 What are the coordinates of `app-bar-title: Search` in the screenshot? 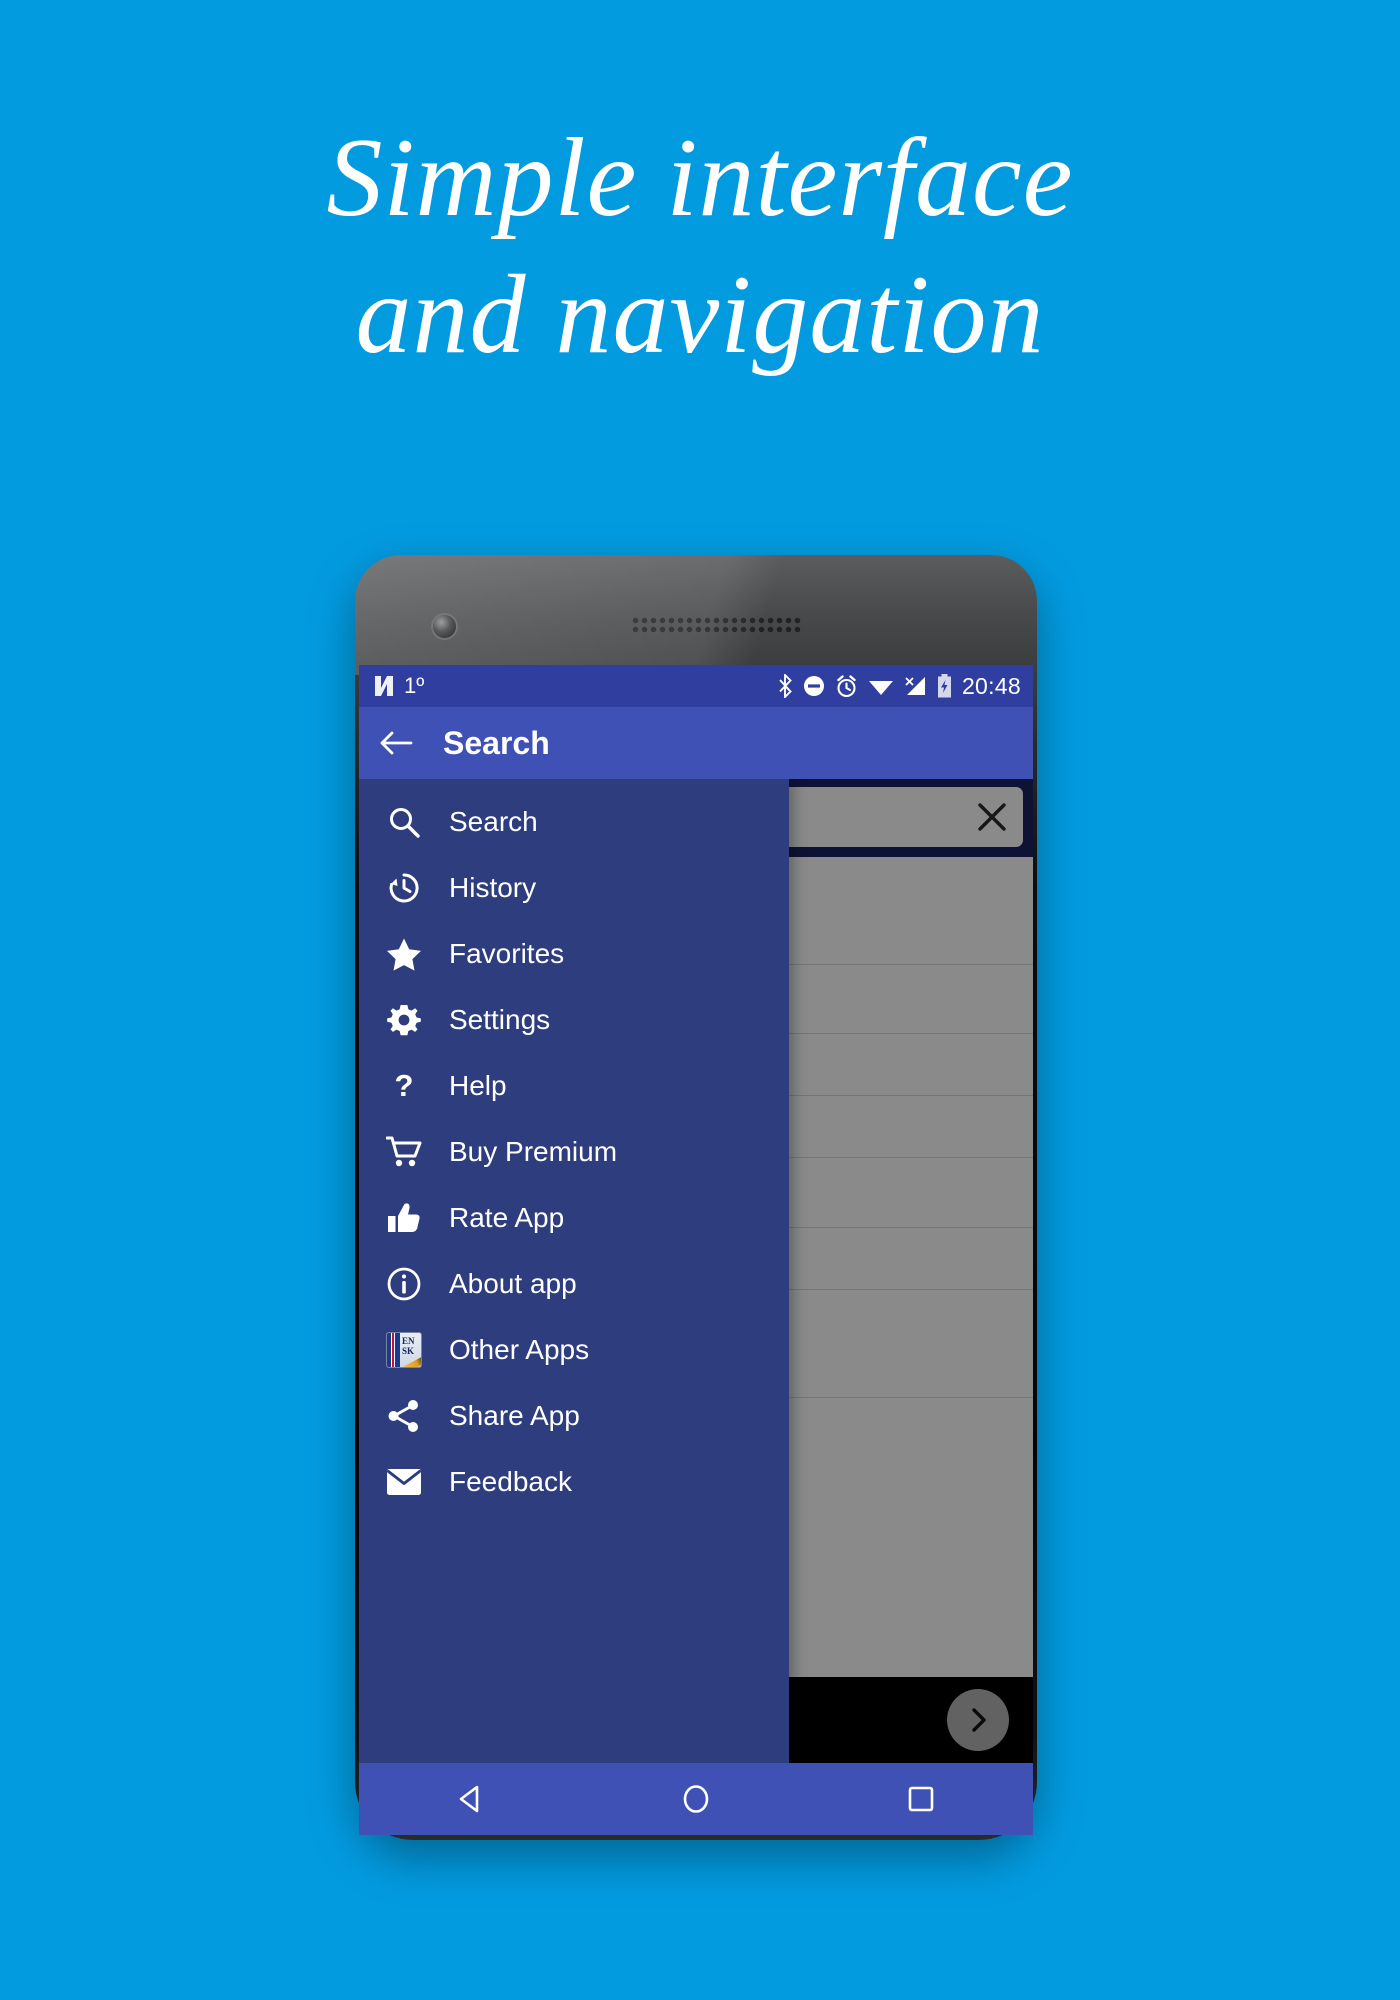 It's located at (496, 742).